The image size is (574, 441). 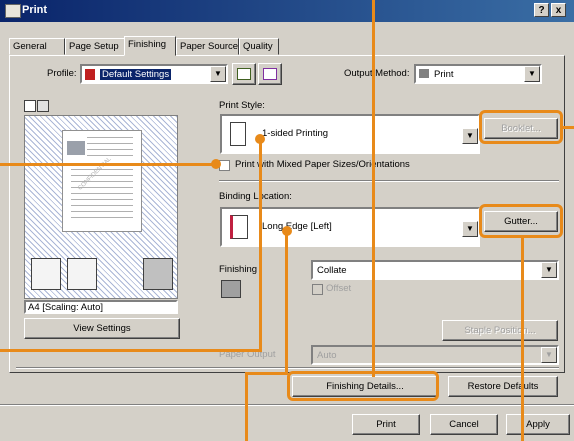 What do you see at coordinates (287, 11) in the screenshot?
I see `title-bar: Print ? x` at bounding box center [287, 11].